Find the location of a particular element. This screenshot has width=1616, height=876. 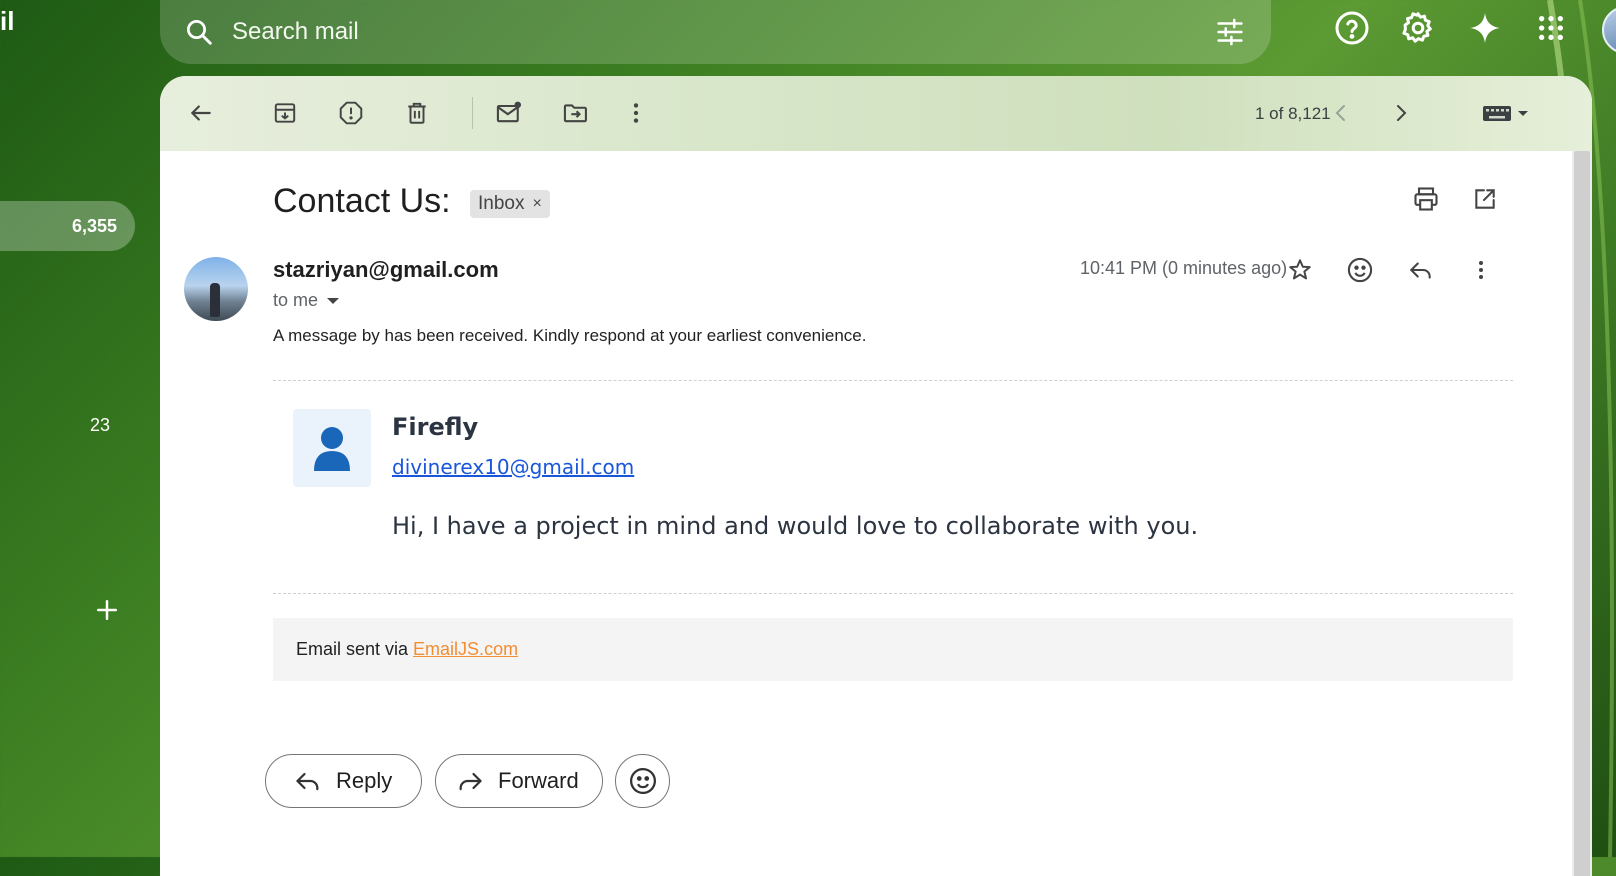

search-input is located at coordinates (721, 32).